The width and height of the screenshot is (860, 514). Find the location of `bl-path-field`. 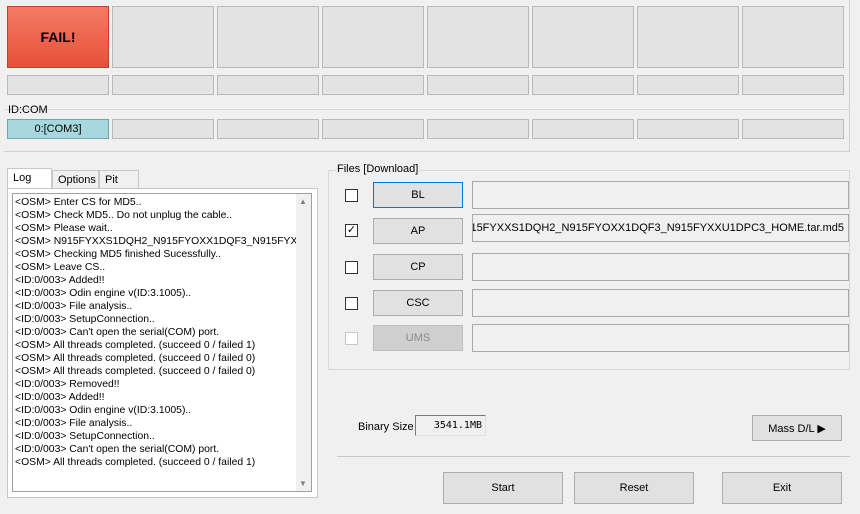

bl-path-field is located at coordinates (660, 195).